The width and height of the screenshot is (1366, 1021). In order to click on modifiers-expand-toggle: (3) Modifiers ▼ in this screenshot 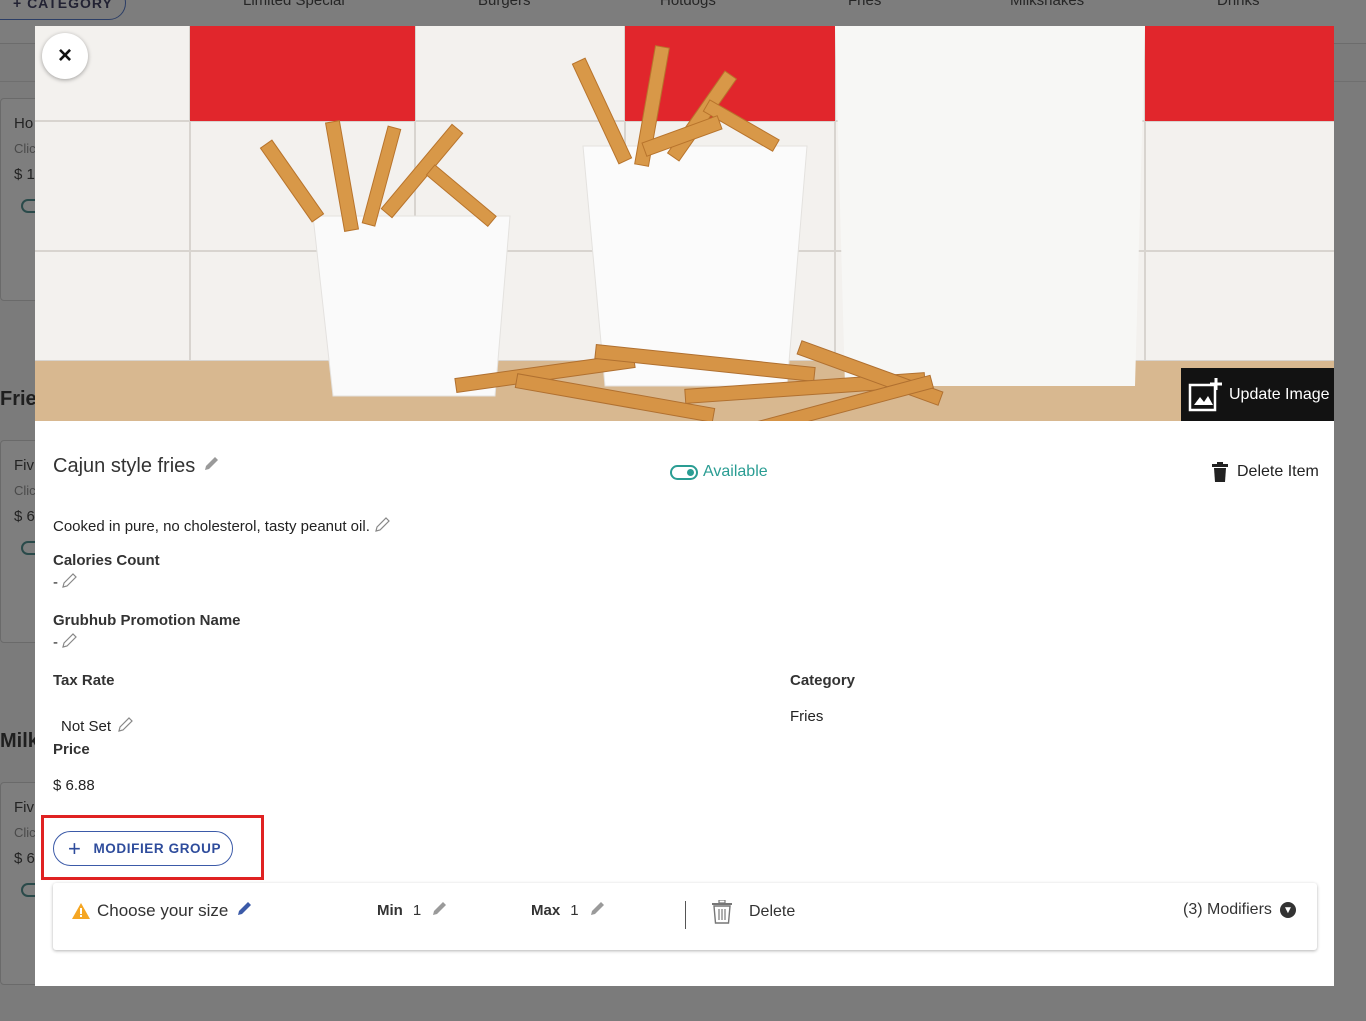, I will do `click(1239, 910)`.